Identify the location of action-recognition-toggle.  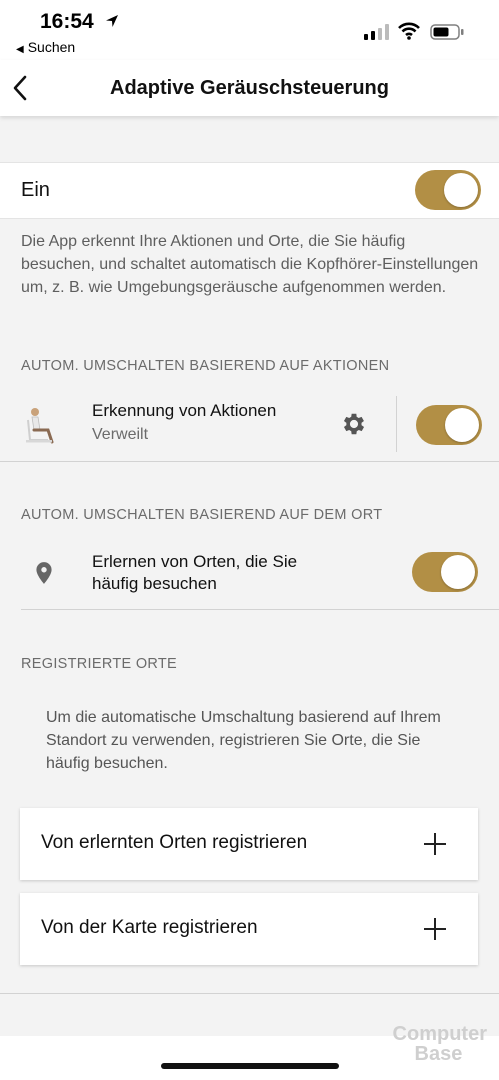
(449, 425).